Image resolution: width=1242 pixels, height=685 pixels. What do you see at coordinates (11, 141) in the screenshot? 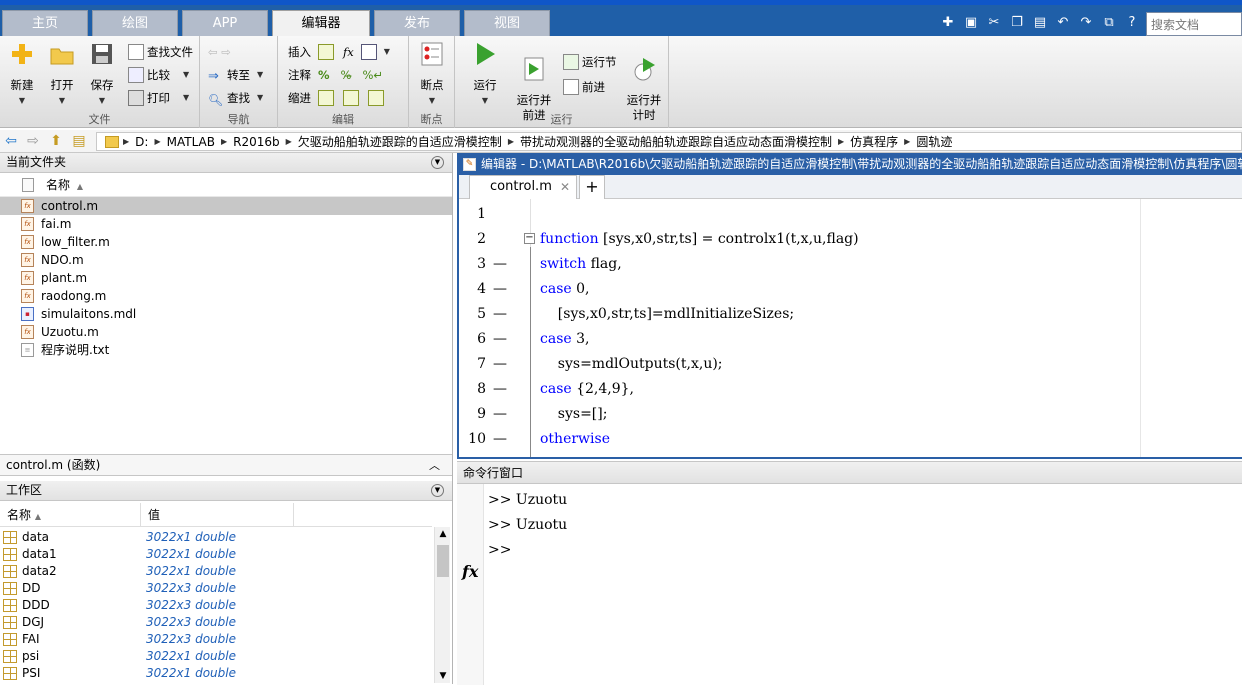
I see `back-icon: ⇦` at bounding box center [11, 141].